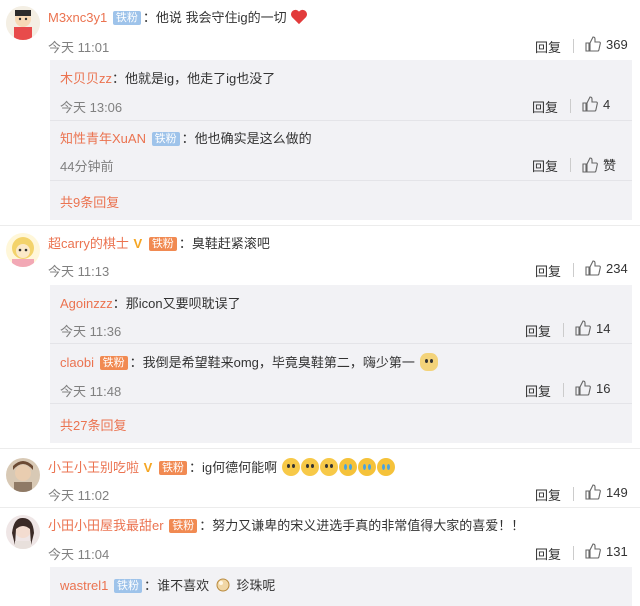 The height and width of the screenshot is (606, 640). Describe the element at coordinates (603, 328) in the screenshot. I see `like-count: 14` at that location.